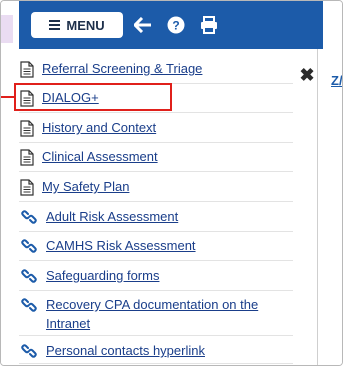  I want to click on menu-item-label: My Safety Plan, so click(86, 186).